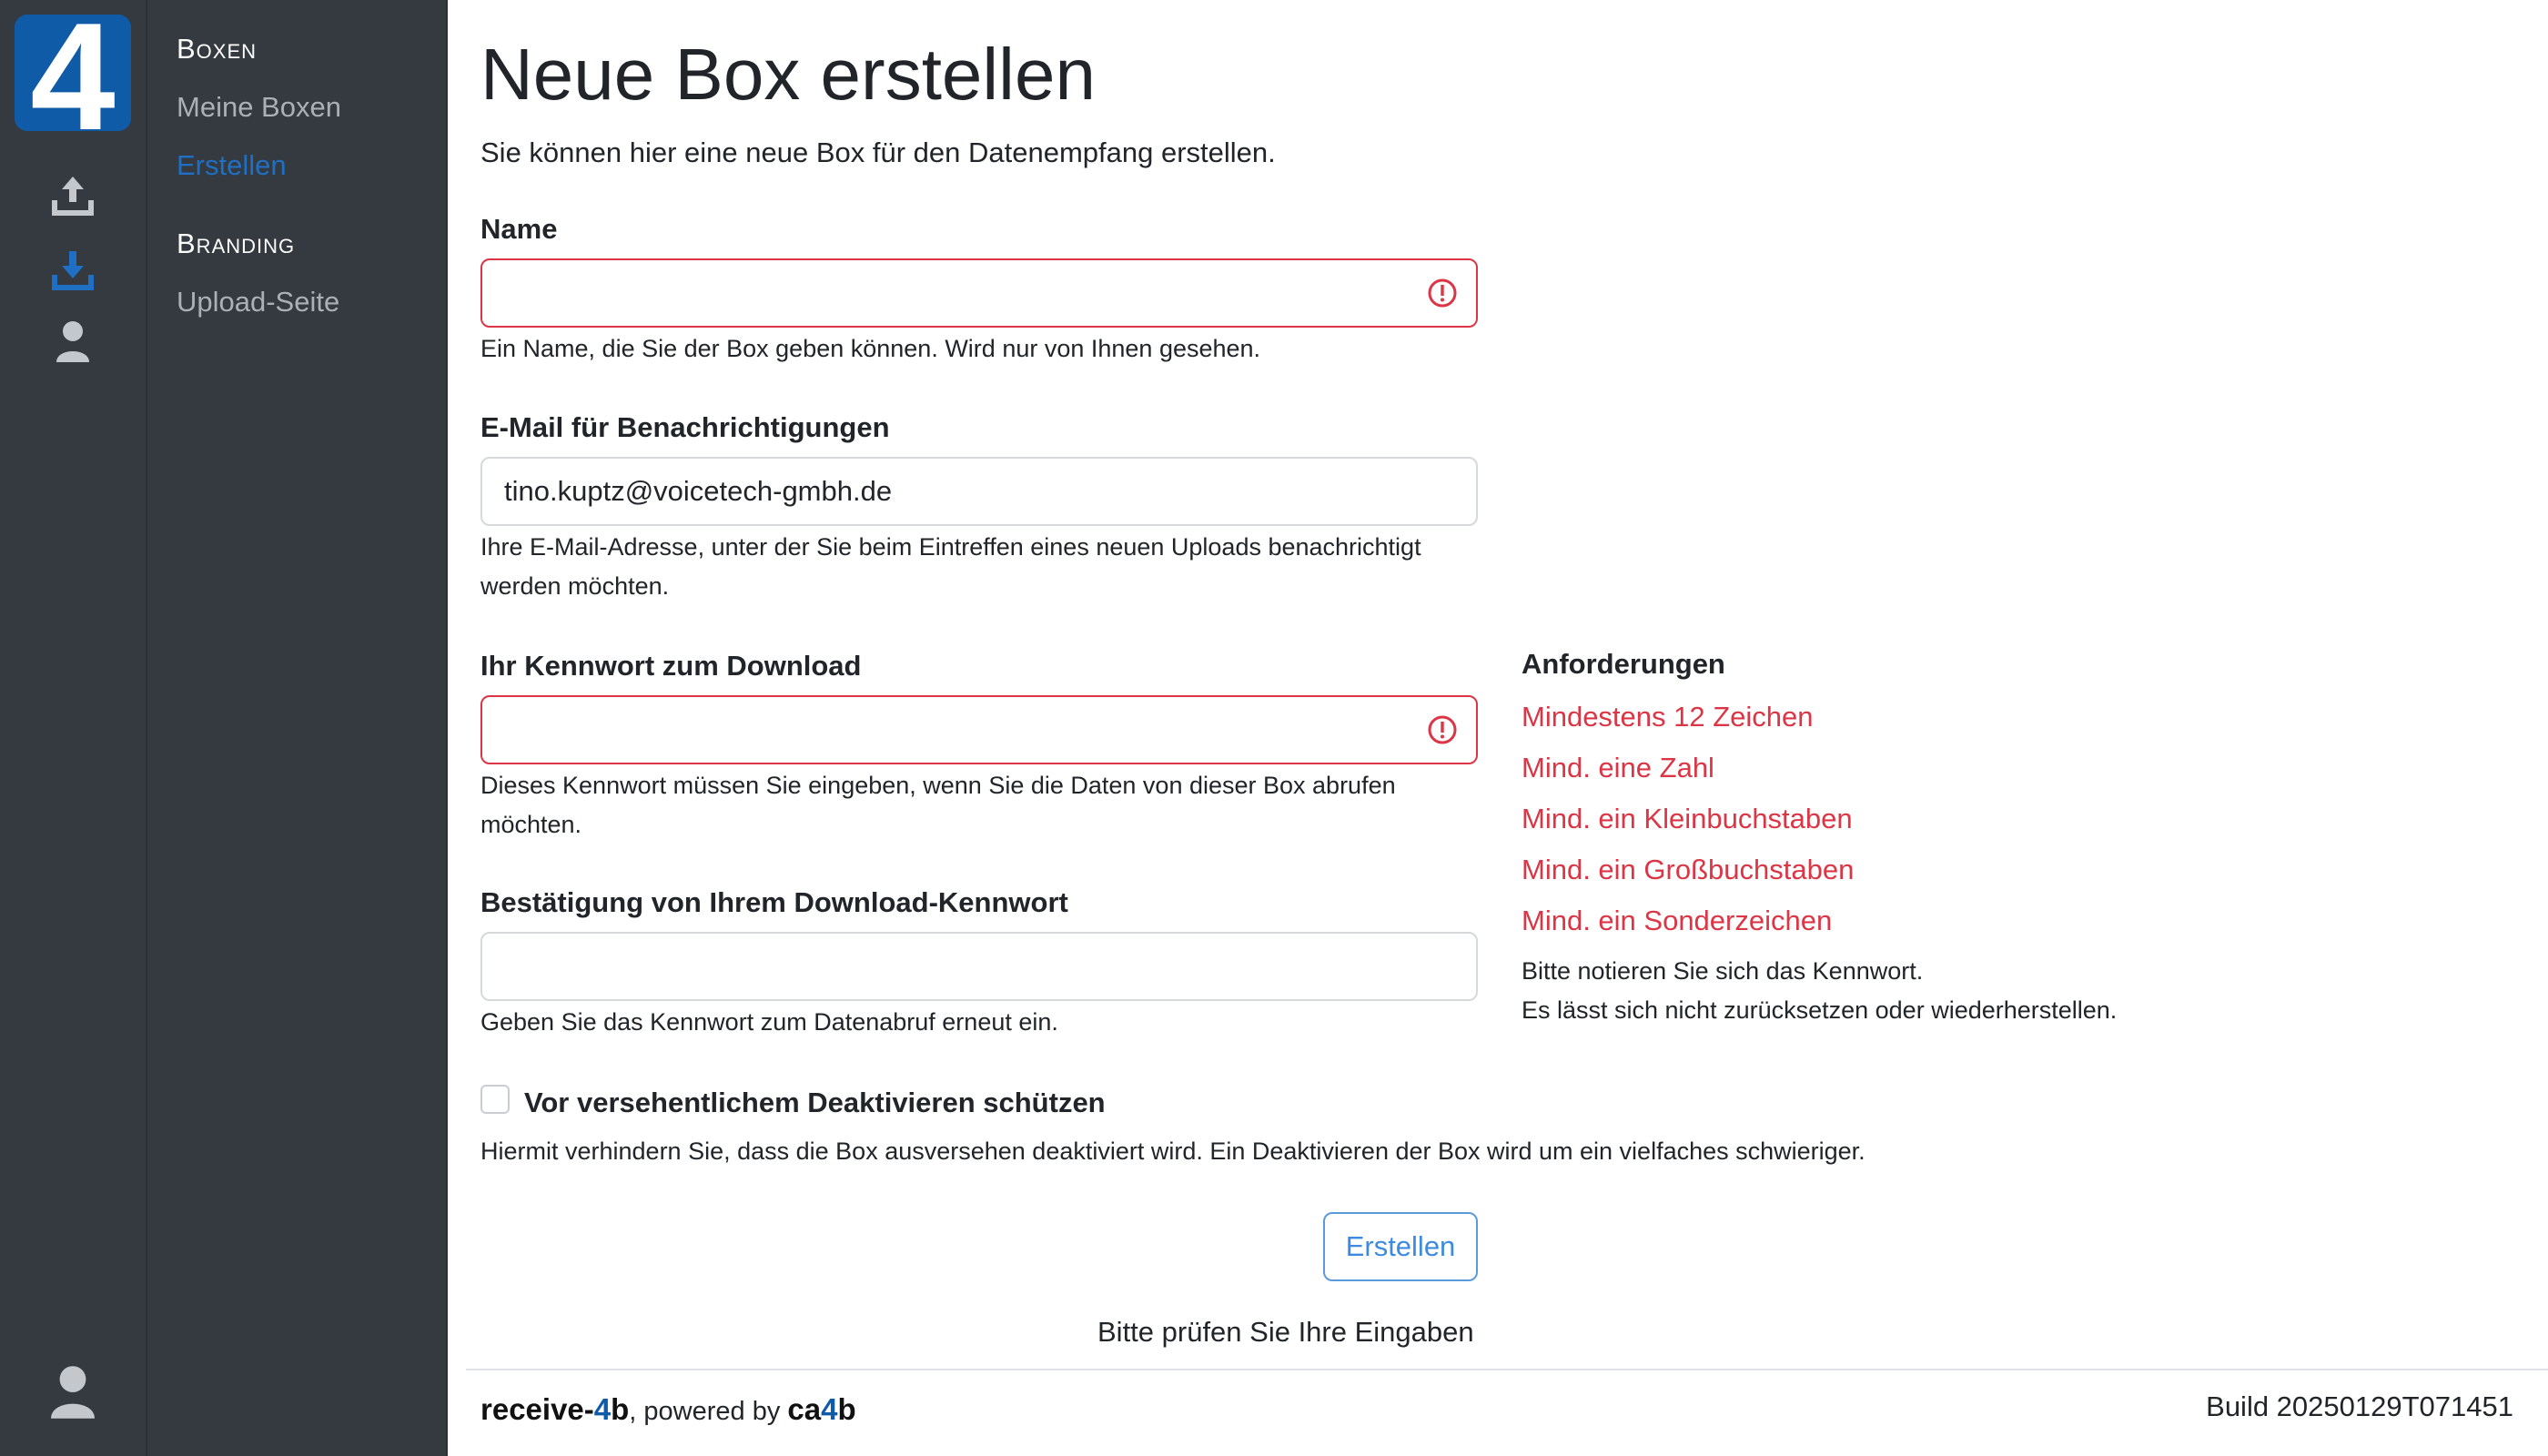 The width and height of the screenshot is (2548, 1456). I want to click on powered-by: , powered by, so click(709, 1412).